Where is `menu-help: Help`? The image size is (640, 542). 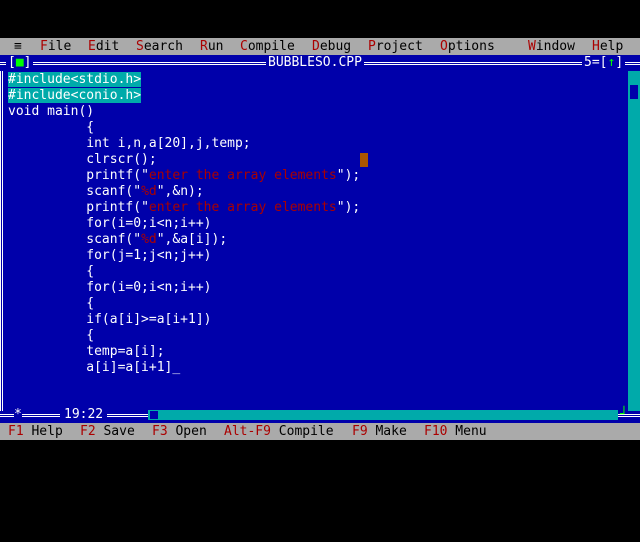 menu-help: Help is located at coordinates (607, 46).